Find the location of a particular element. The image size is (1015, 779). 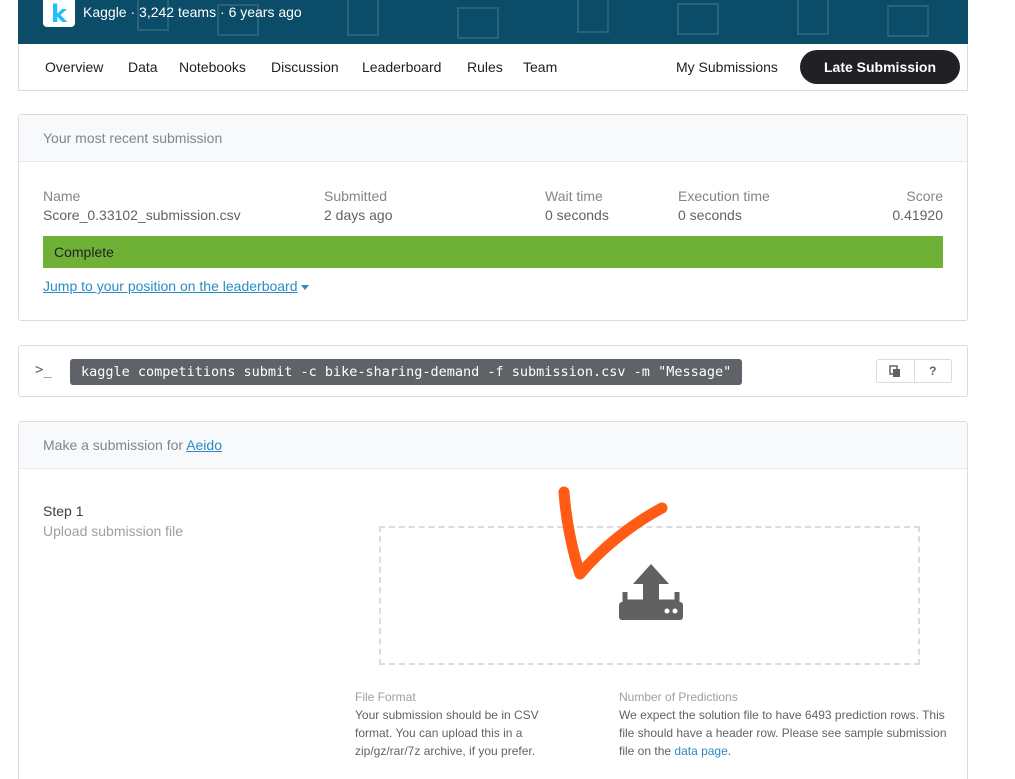

my-submissions-link: My Submissions is located at coordinates (727, 67).